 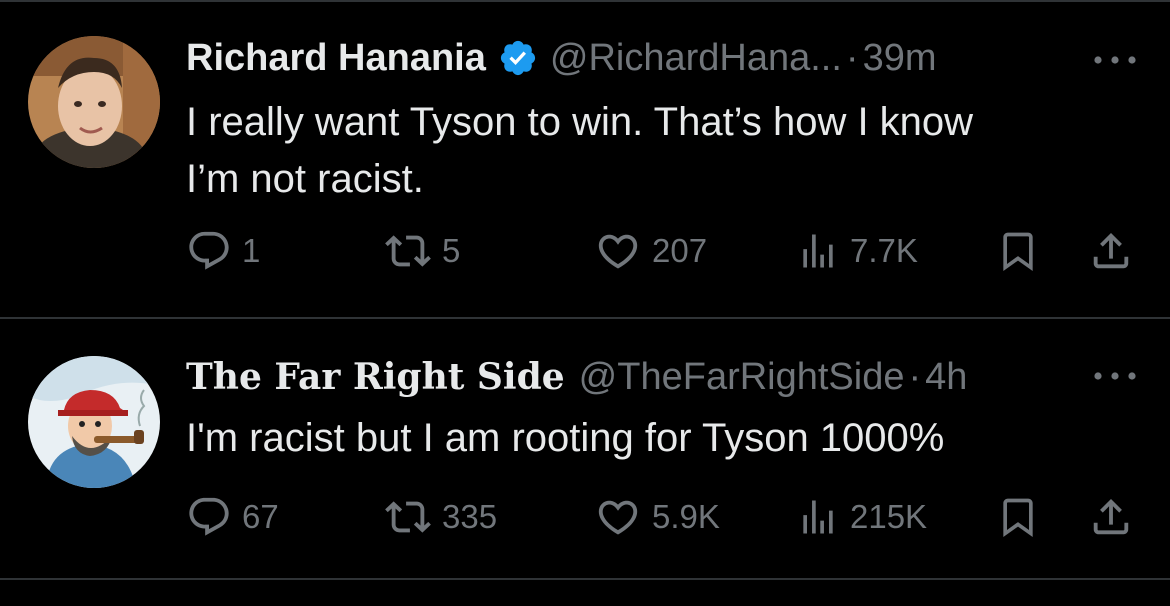 I want to click on reply-count: 67, so click(x=260, y=516).